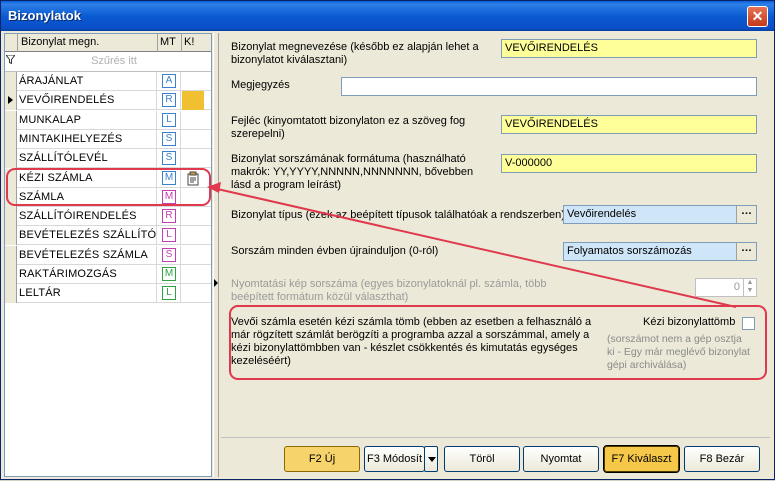 This screenshot has width=775, height=481. What do you see at coordinates (482, 459) in the screenshot?
I see `delete-button: Töröl` at bounding box center [482, 459].